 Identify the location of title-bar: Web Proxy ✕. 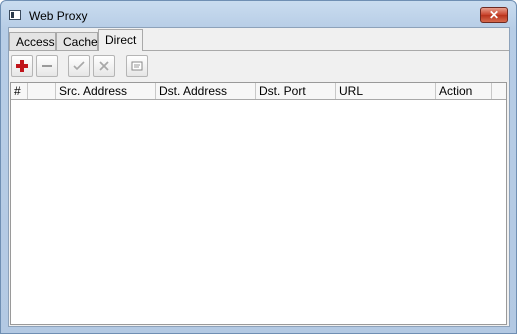
(258, 15).